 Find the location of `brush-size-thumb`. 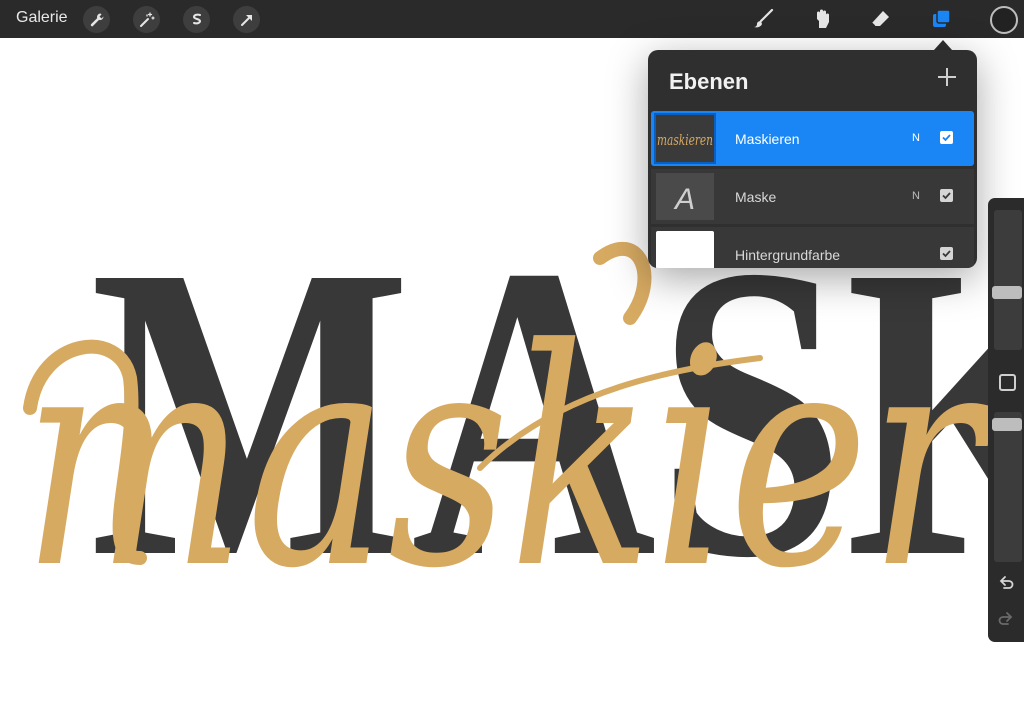

brush-size-thumb is located at coordinates (1007, 292).